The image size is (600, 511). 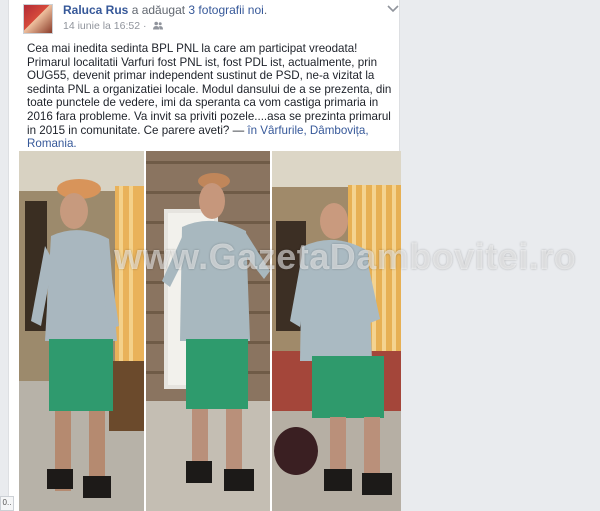 I want to click on author-avatar, so click(x=38, y=19).